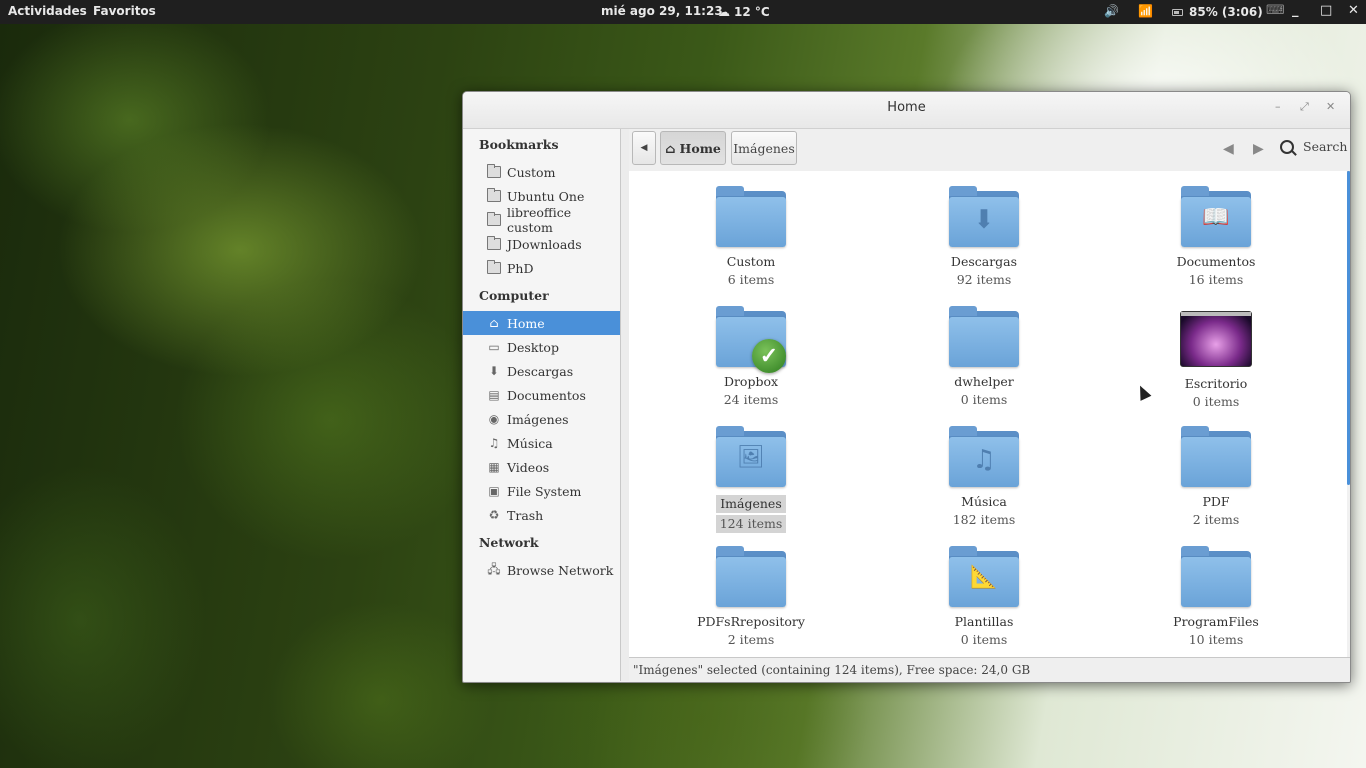 The height and width of the screenshot is (768, 1366). I want to click on item-name: Escritorio, so click(1216, 383).